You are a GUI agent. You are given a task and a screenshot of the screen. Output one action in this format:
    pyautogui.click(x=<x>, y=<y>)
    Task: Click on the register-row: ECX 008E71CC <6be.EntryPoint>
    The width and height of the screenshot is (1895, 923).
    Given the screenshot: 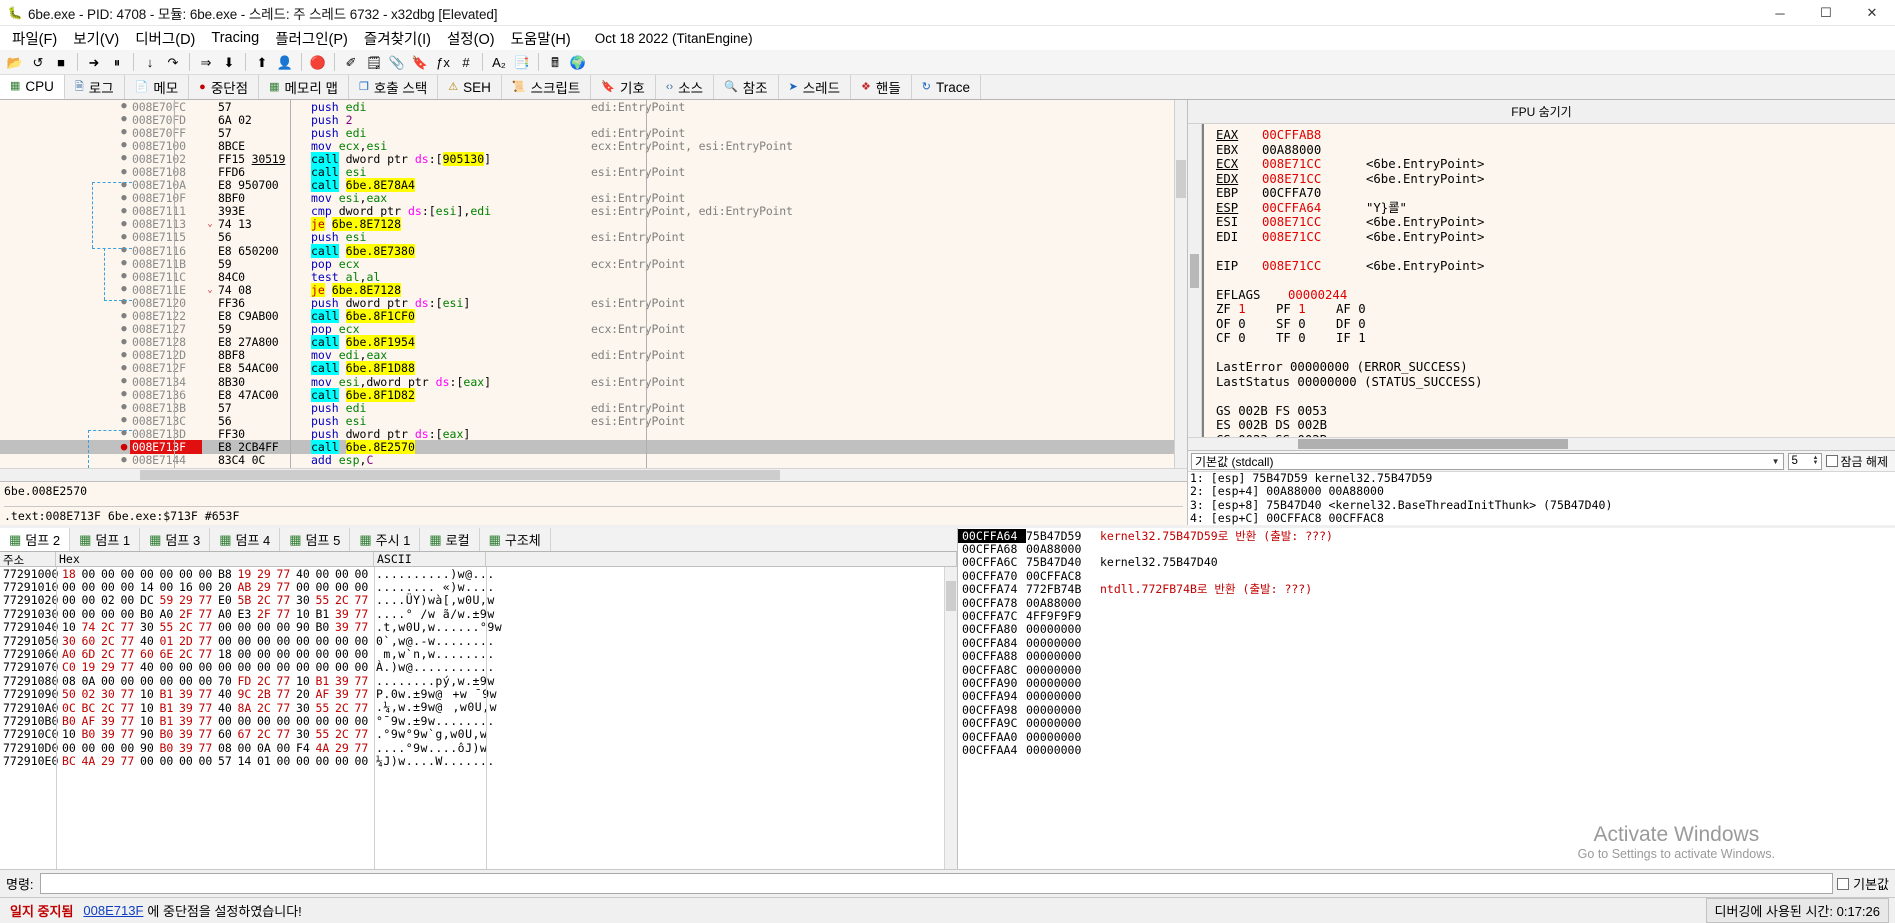 What is the action you would take?
    pyautogui.click(x=1555, y=164)
    